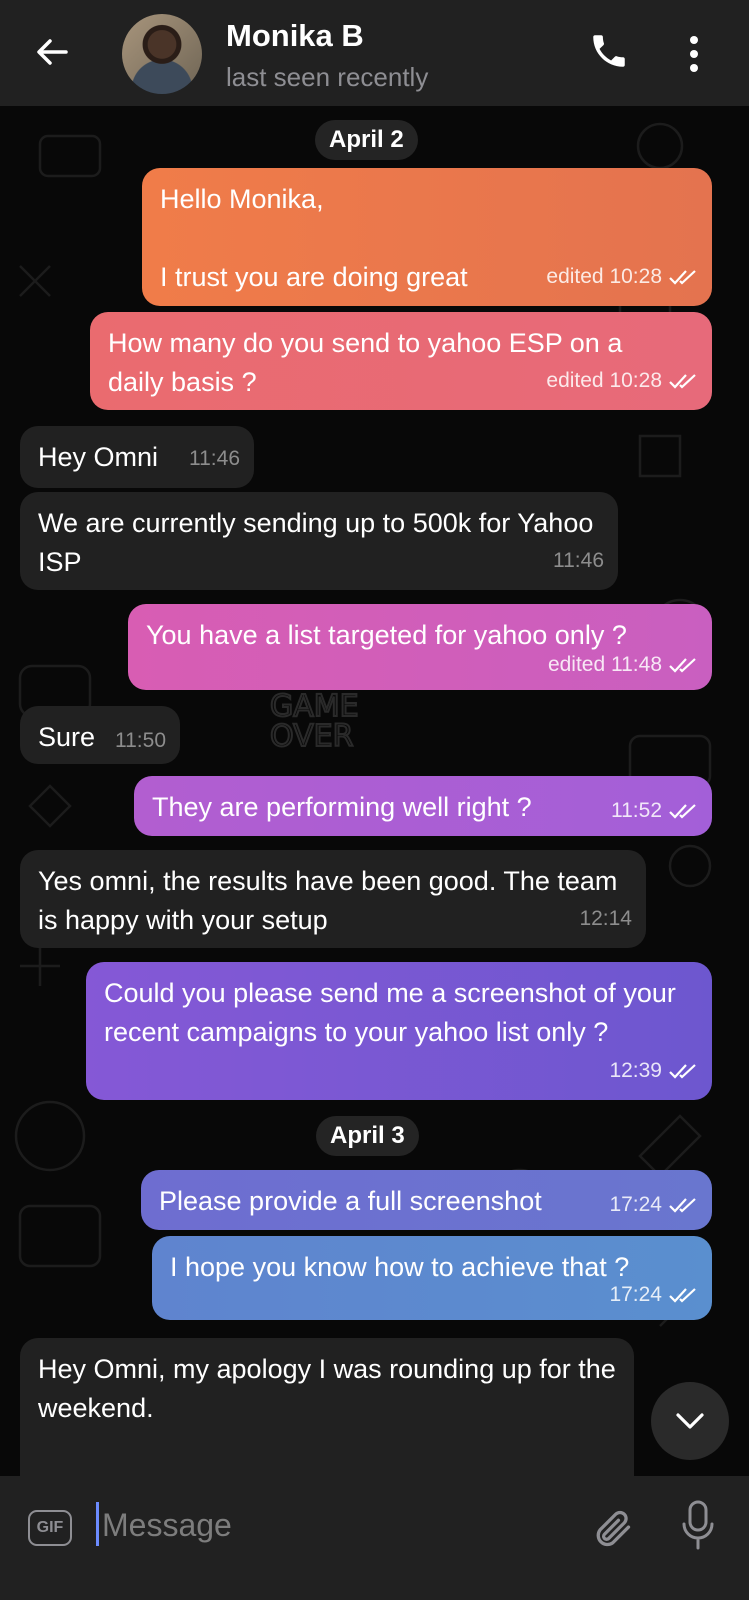  I want to click on message-meta: 12:14, so click(605, 918).